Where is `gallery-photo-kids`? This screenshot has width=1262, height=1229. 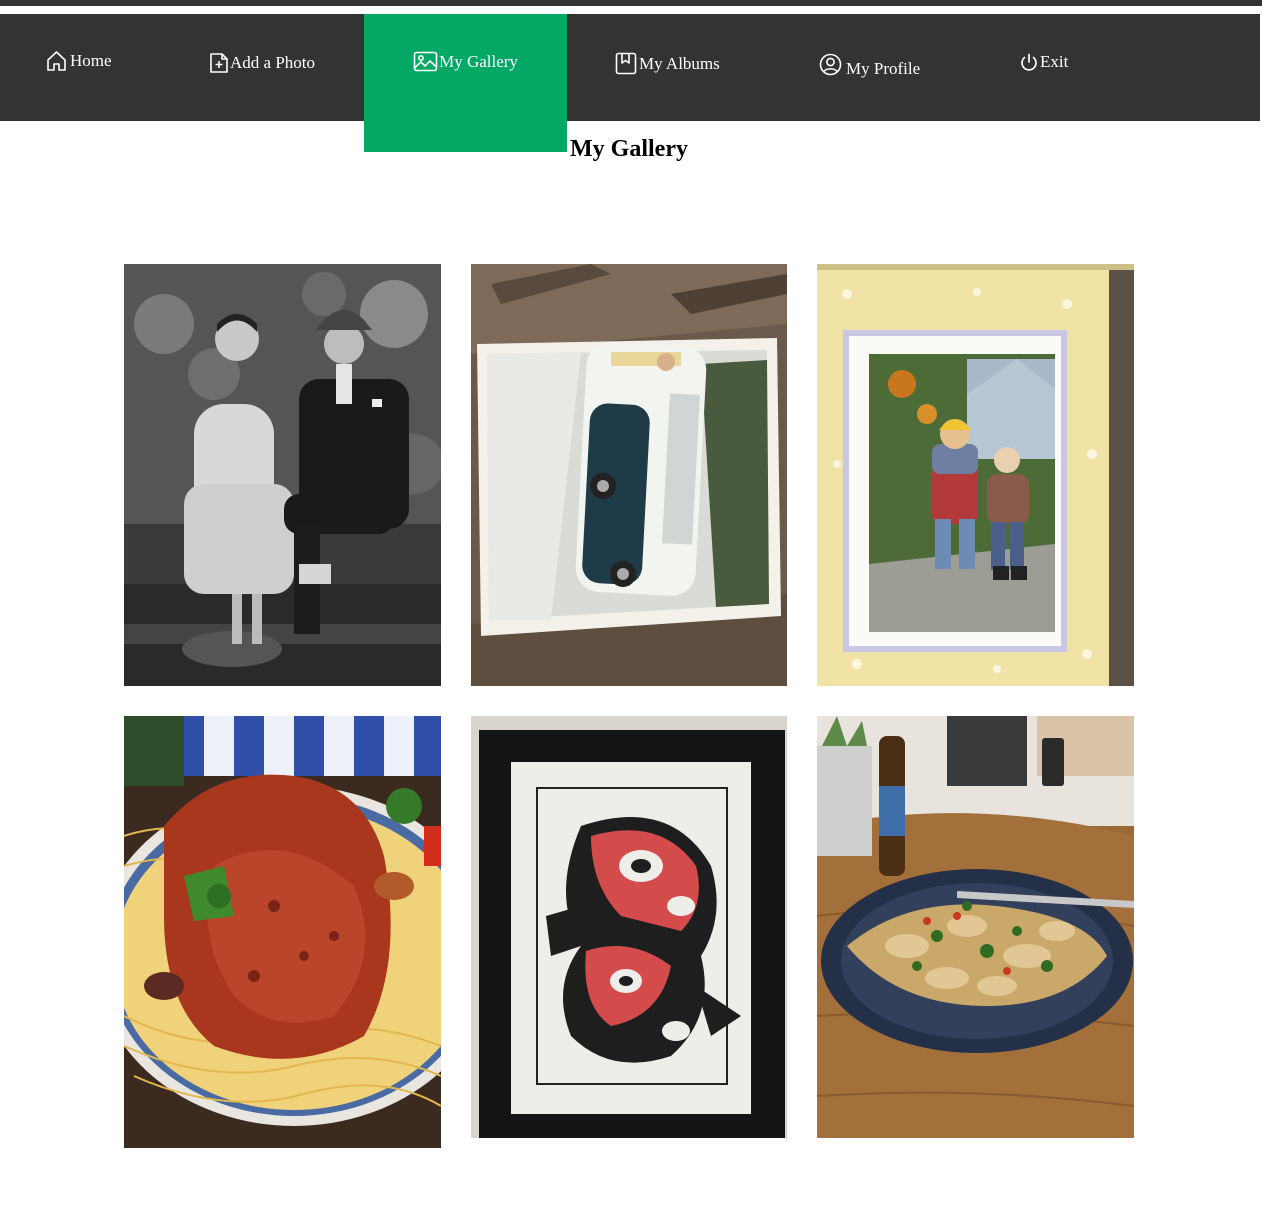 gallery-photo-kids is located at coordinates (975, 475).